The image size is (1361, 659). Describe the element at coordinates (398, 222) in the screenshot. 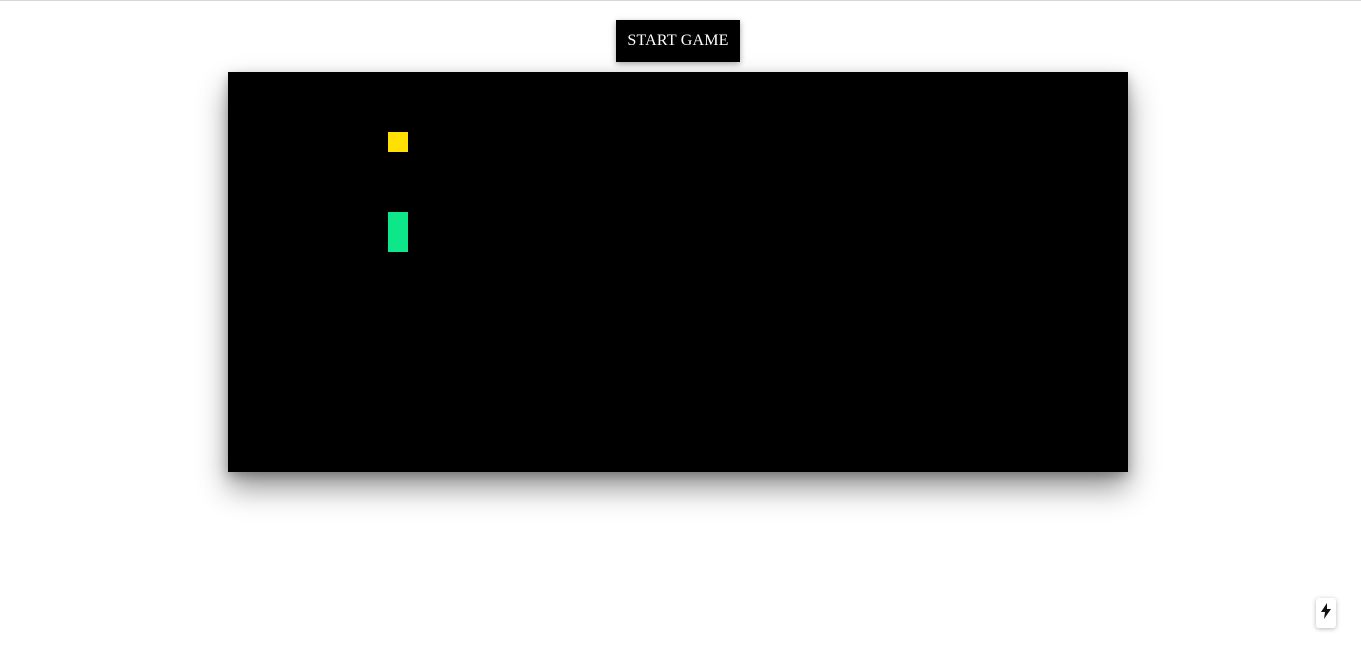

I see `snake-head` at that location.